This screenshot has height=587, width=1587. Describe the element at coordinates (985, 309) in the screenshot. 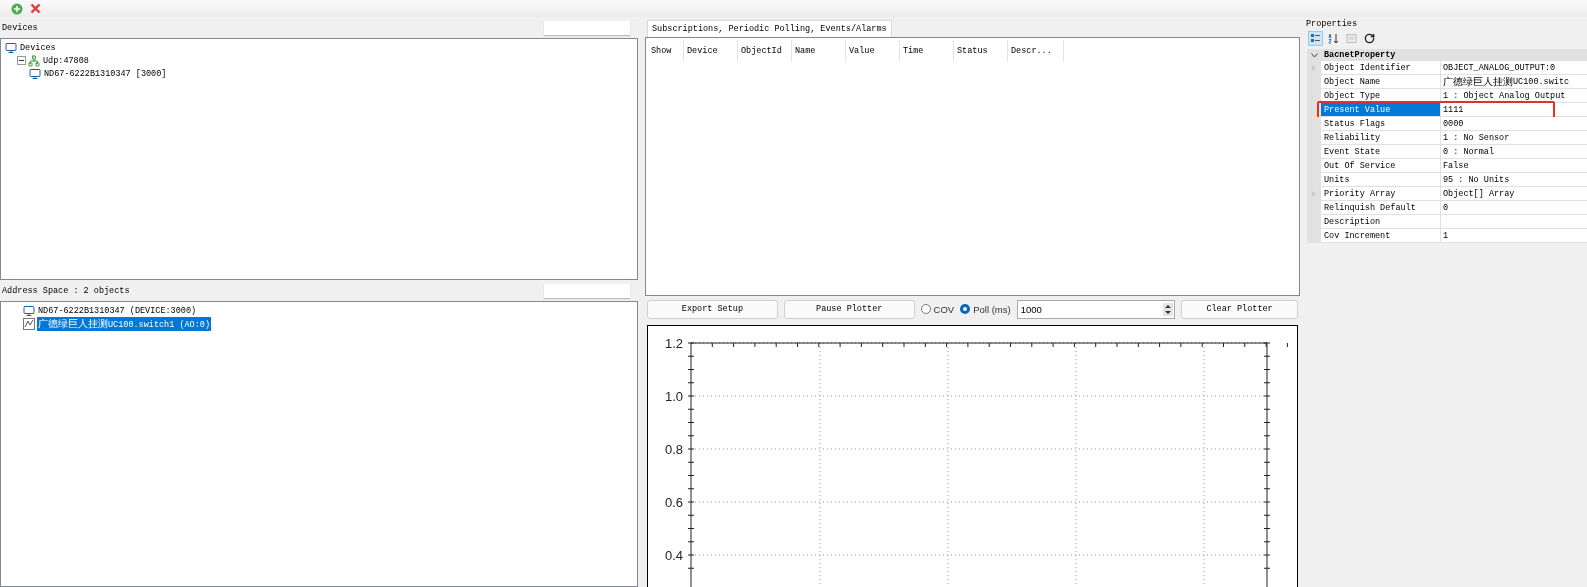

I see `mode-radio: Poll (ms)` at that location.